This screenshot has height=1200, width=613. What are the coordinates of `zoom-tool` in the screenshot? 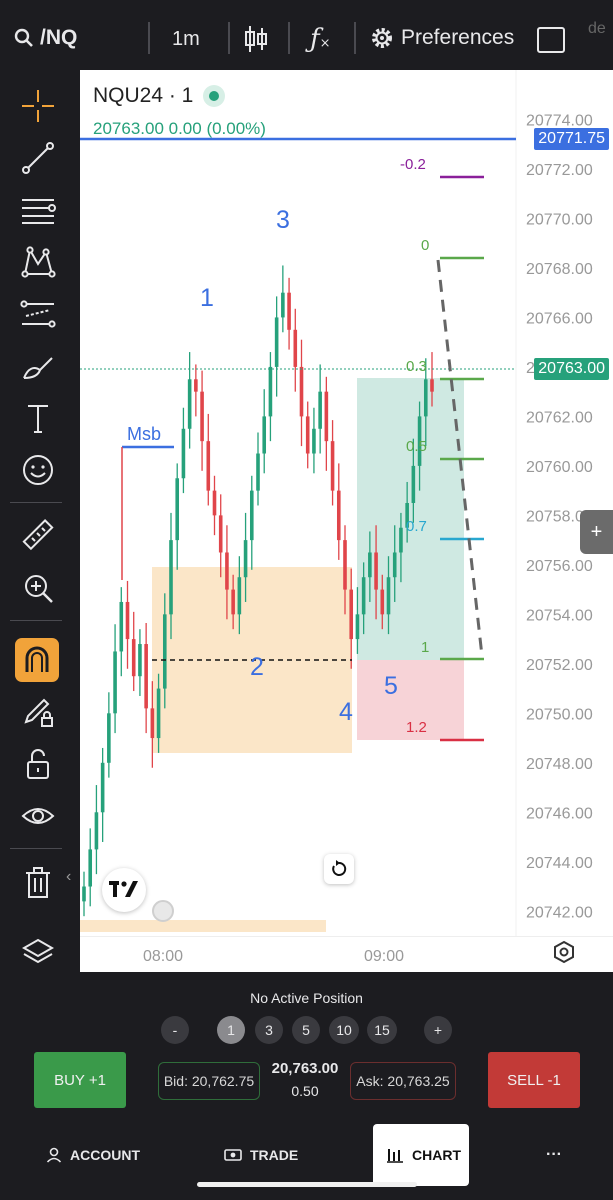 It's located at (38, 588).